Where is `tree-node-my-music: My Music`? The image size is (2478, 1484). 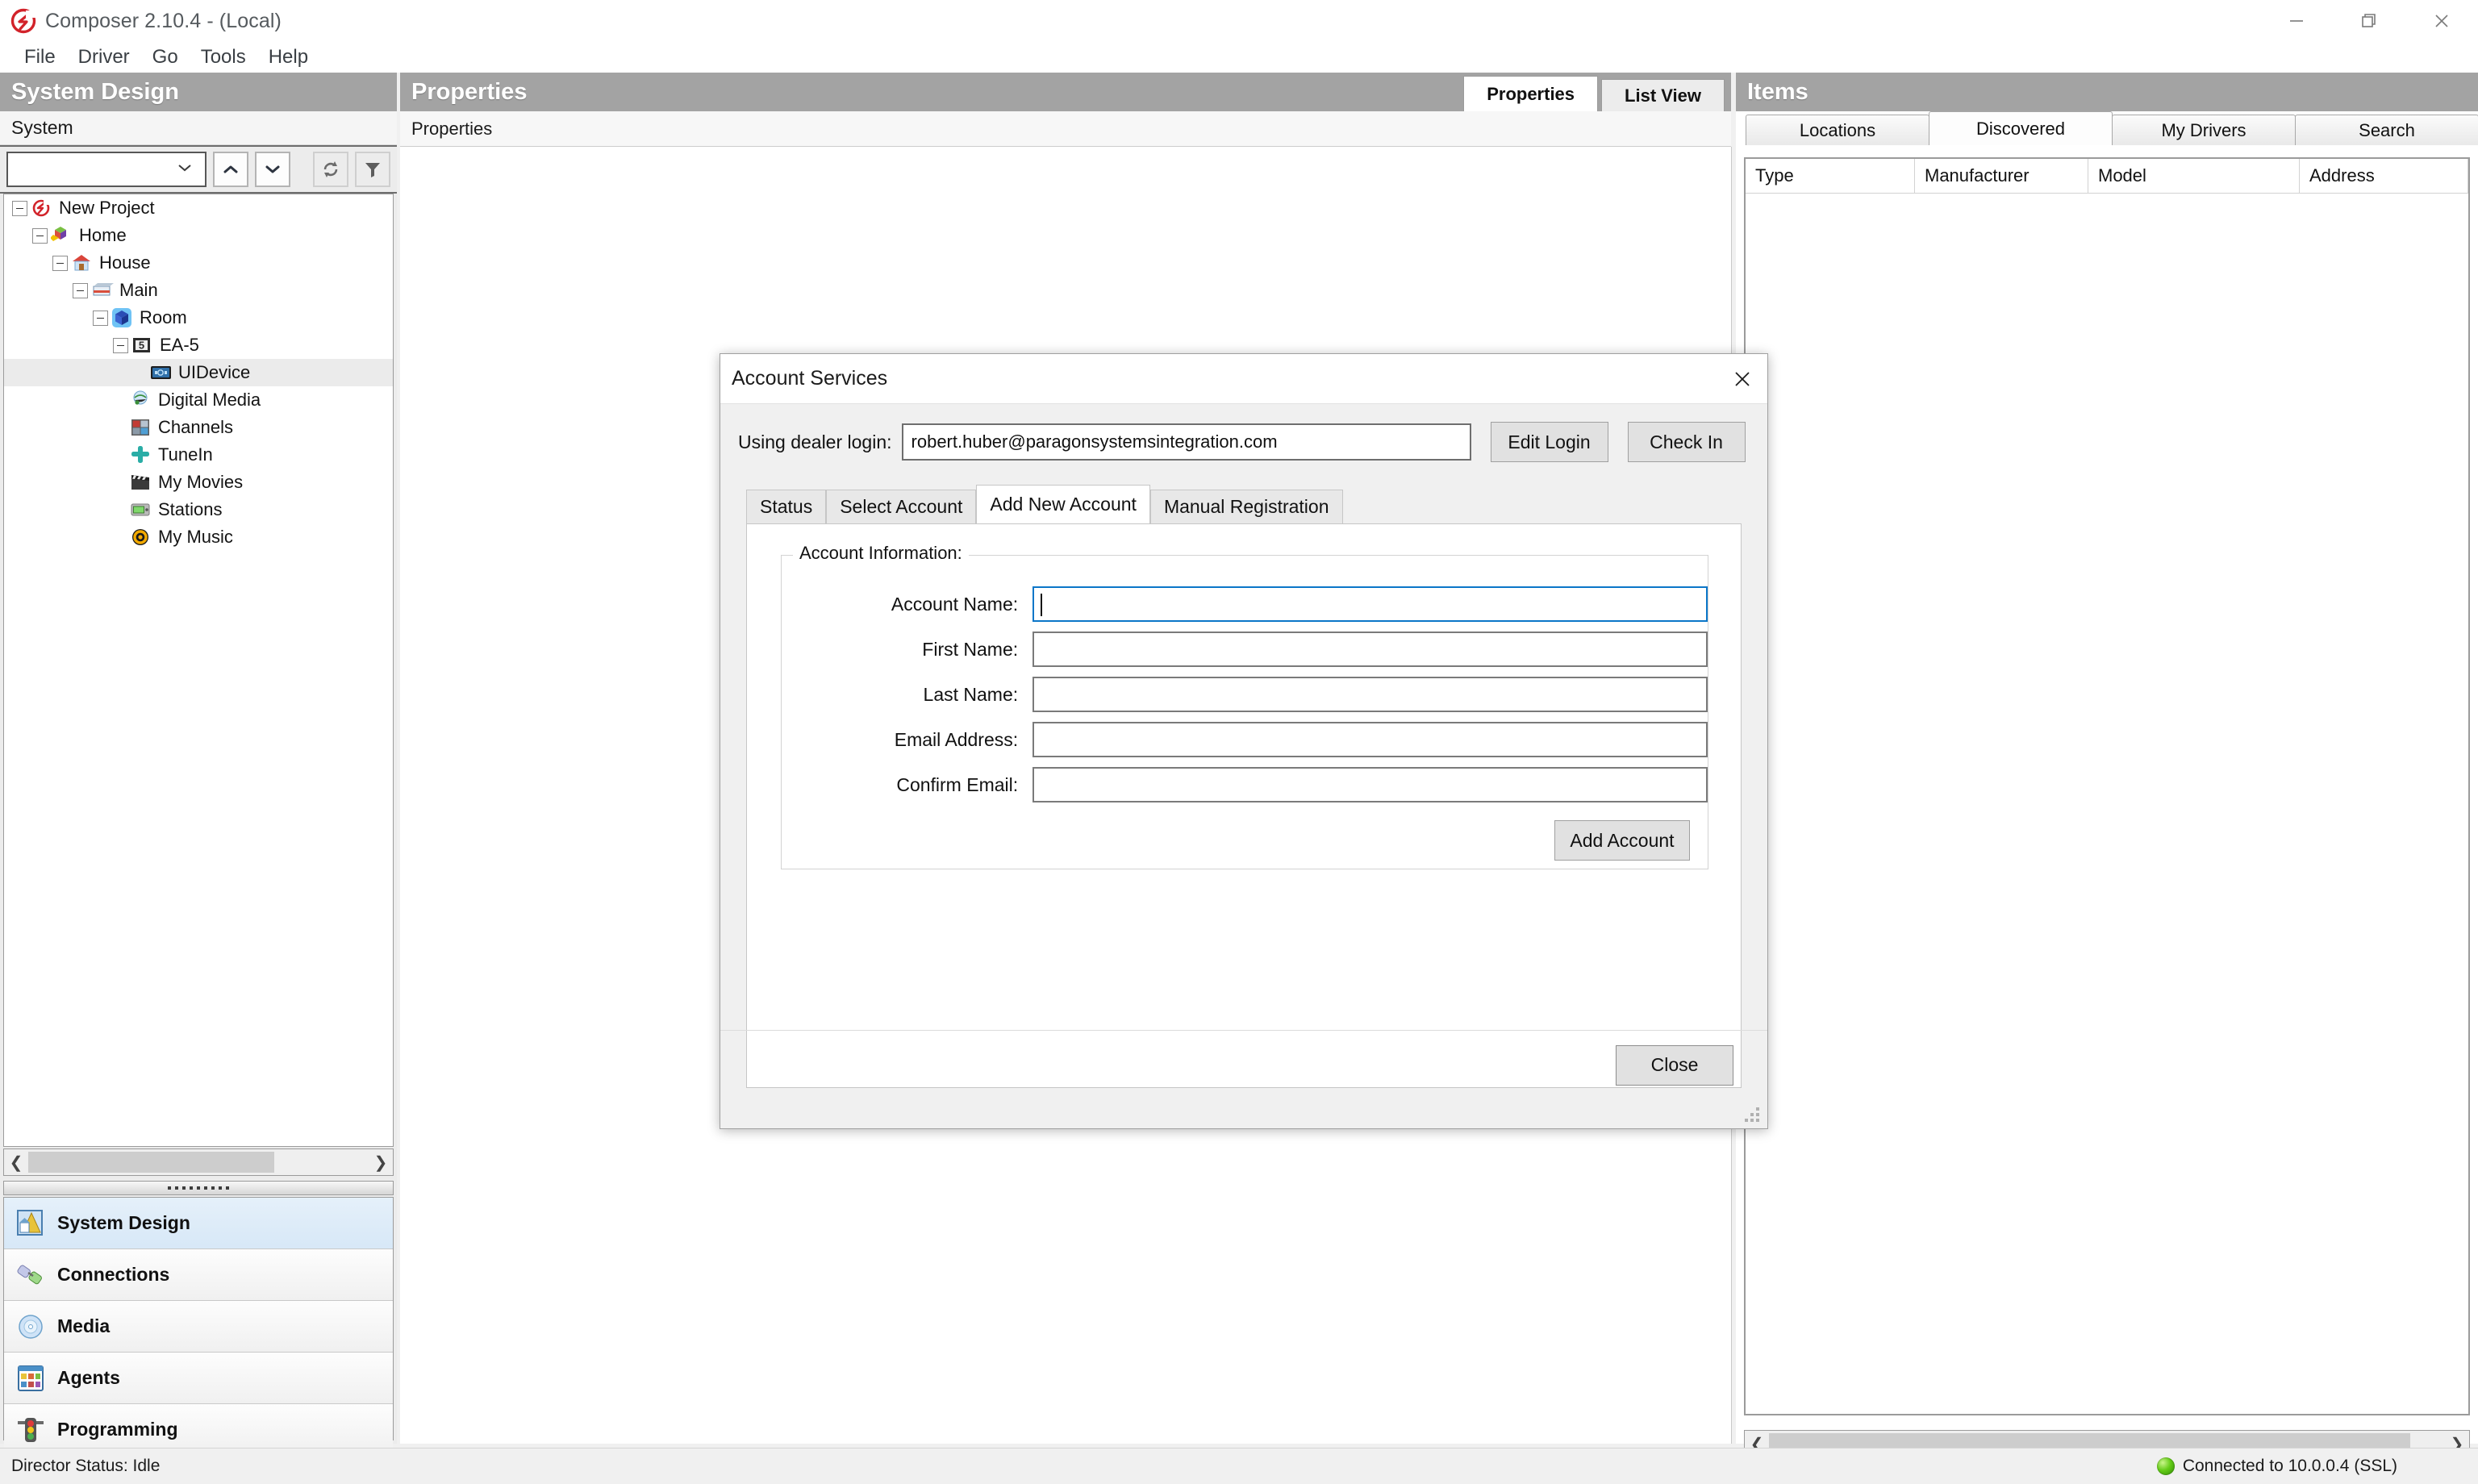 tree-node-my-music: My Music is located at coordinates (198, 537).